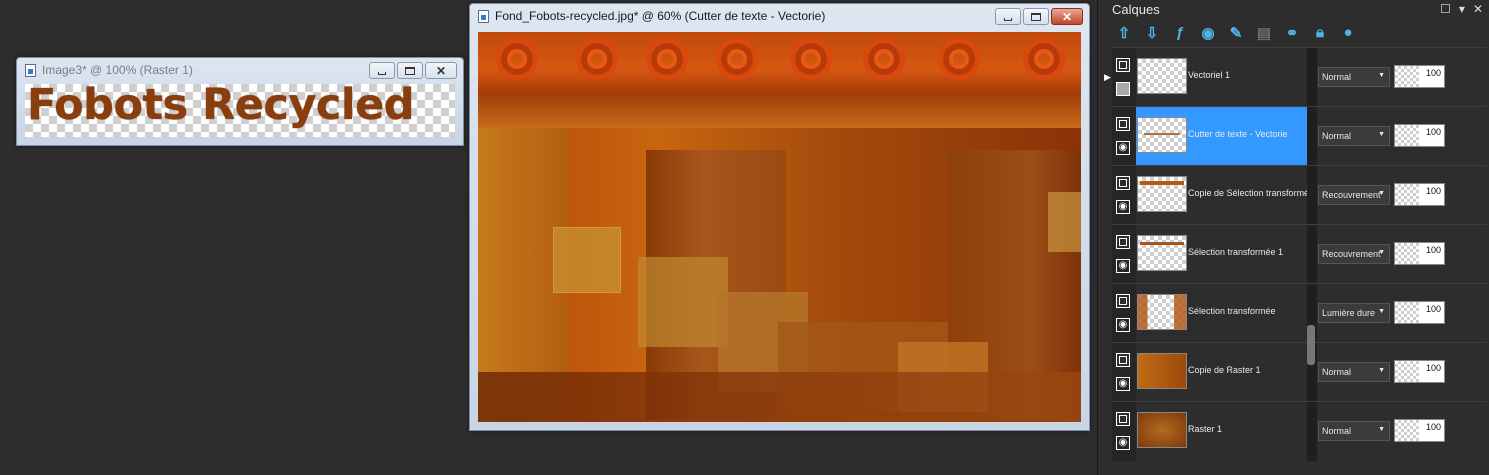 This screenshot has width=1489, height=475. I want to click on panel-splitter-handle, so click(1311, 345).